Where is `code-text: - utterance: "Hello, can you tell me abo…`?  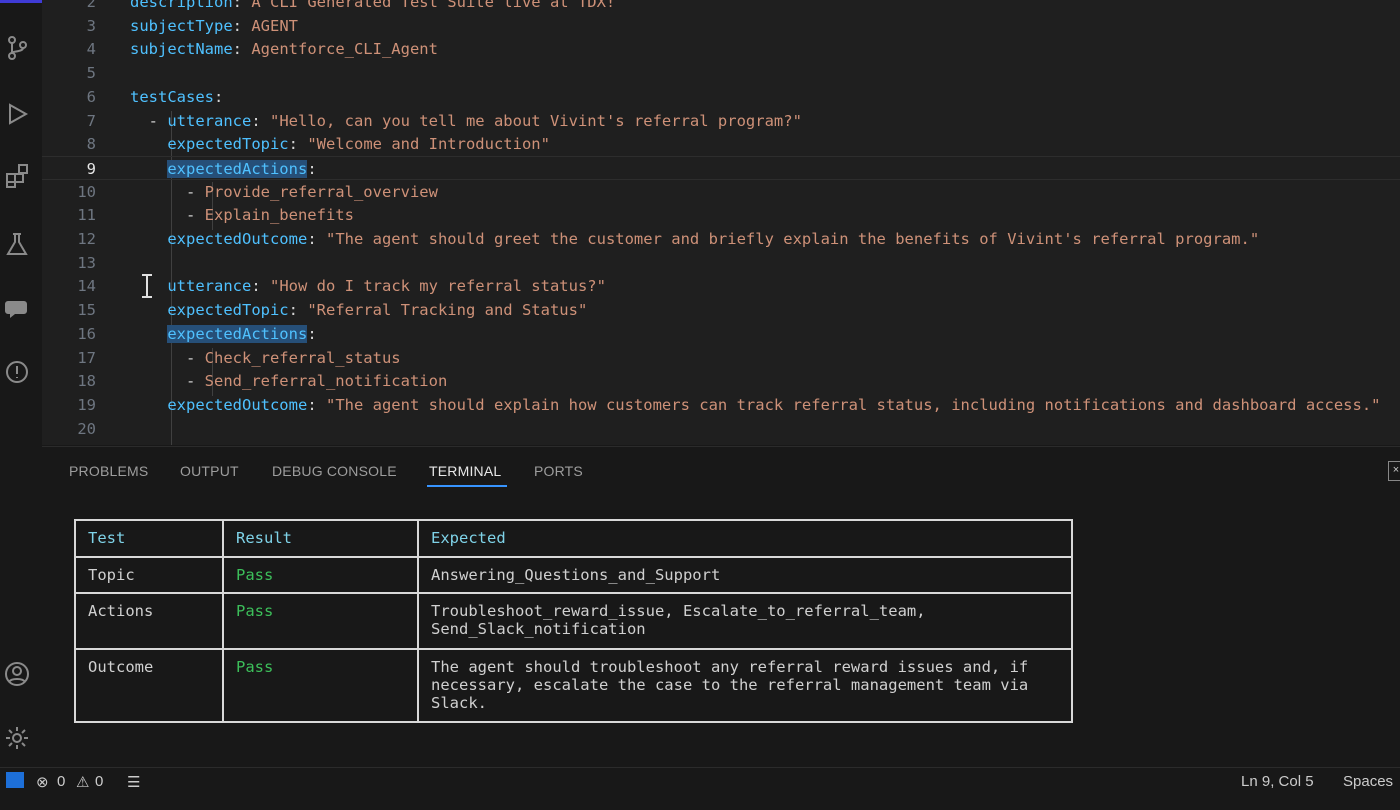
code-text: - utterance: "Hello, can you tell me abo… is located at coordinates (466, 120).